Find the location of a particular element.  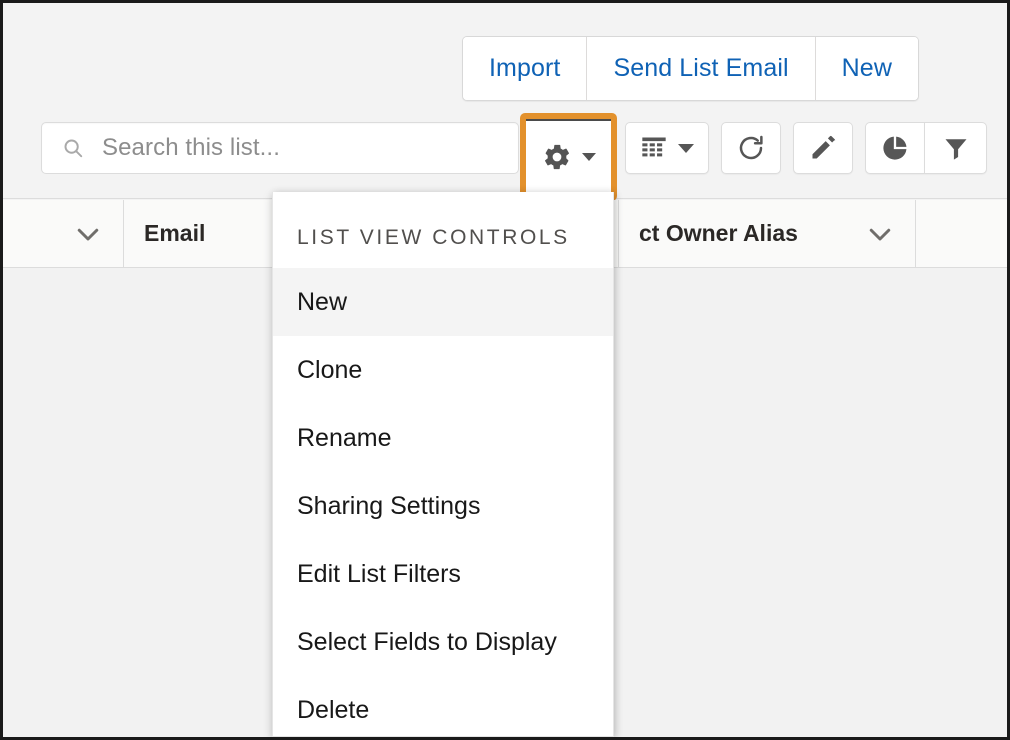

table-column-header-contact-owner-alias: ct Owner Alias is located at coordinates (767, 233).